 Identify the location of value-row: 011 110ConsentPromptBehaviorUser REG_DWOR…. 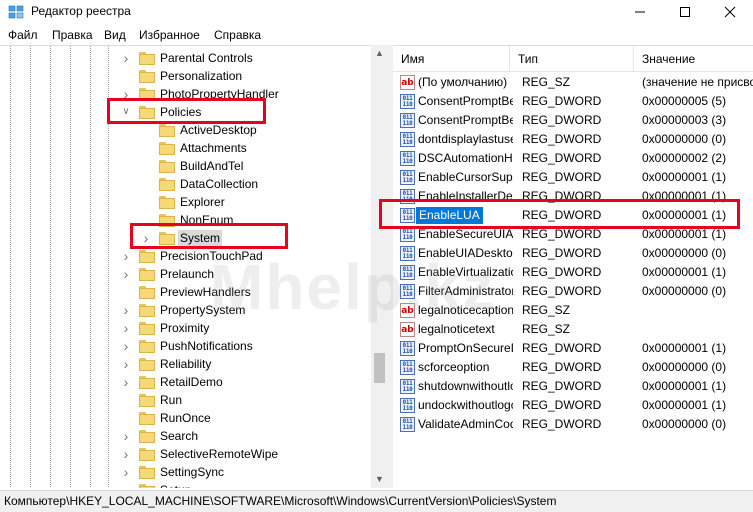
(573, 120).